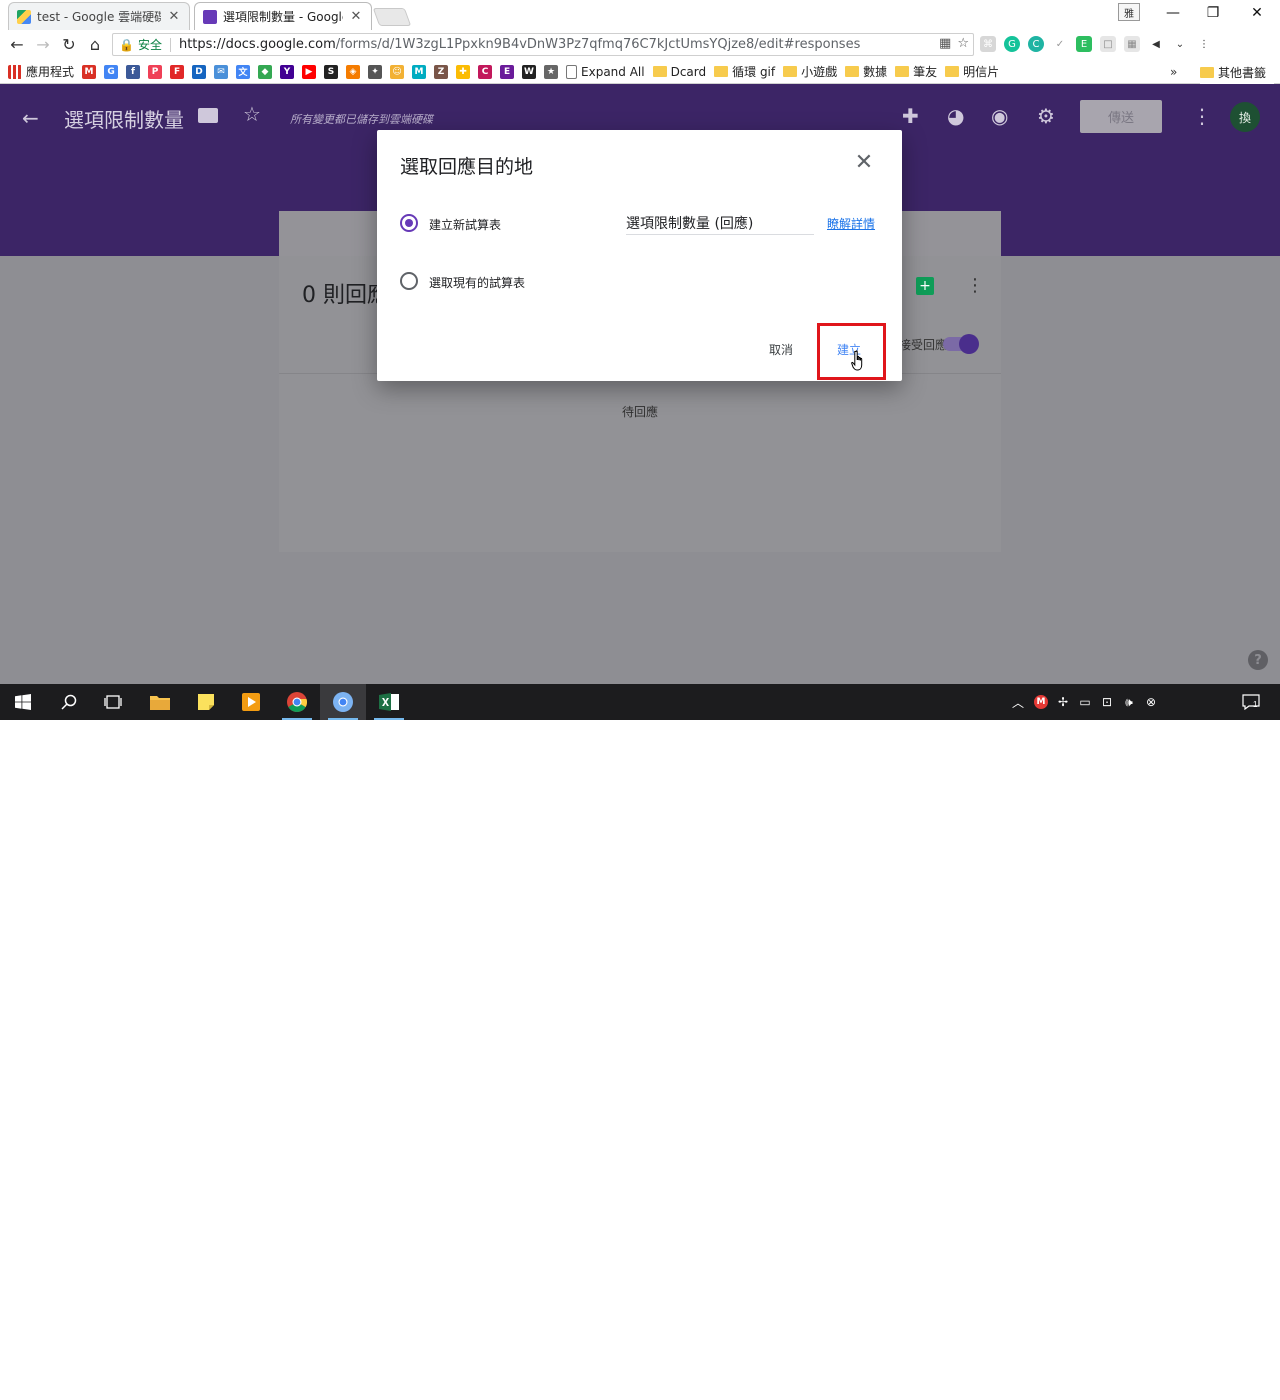 The image size is (1280, 1400). What do you see at coordinates (243, 71) in the screenshot?
I see `bookmark-item: 文` at bounding box center [243, 71].